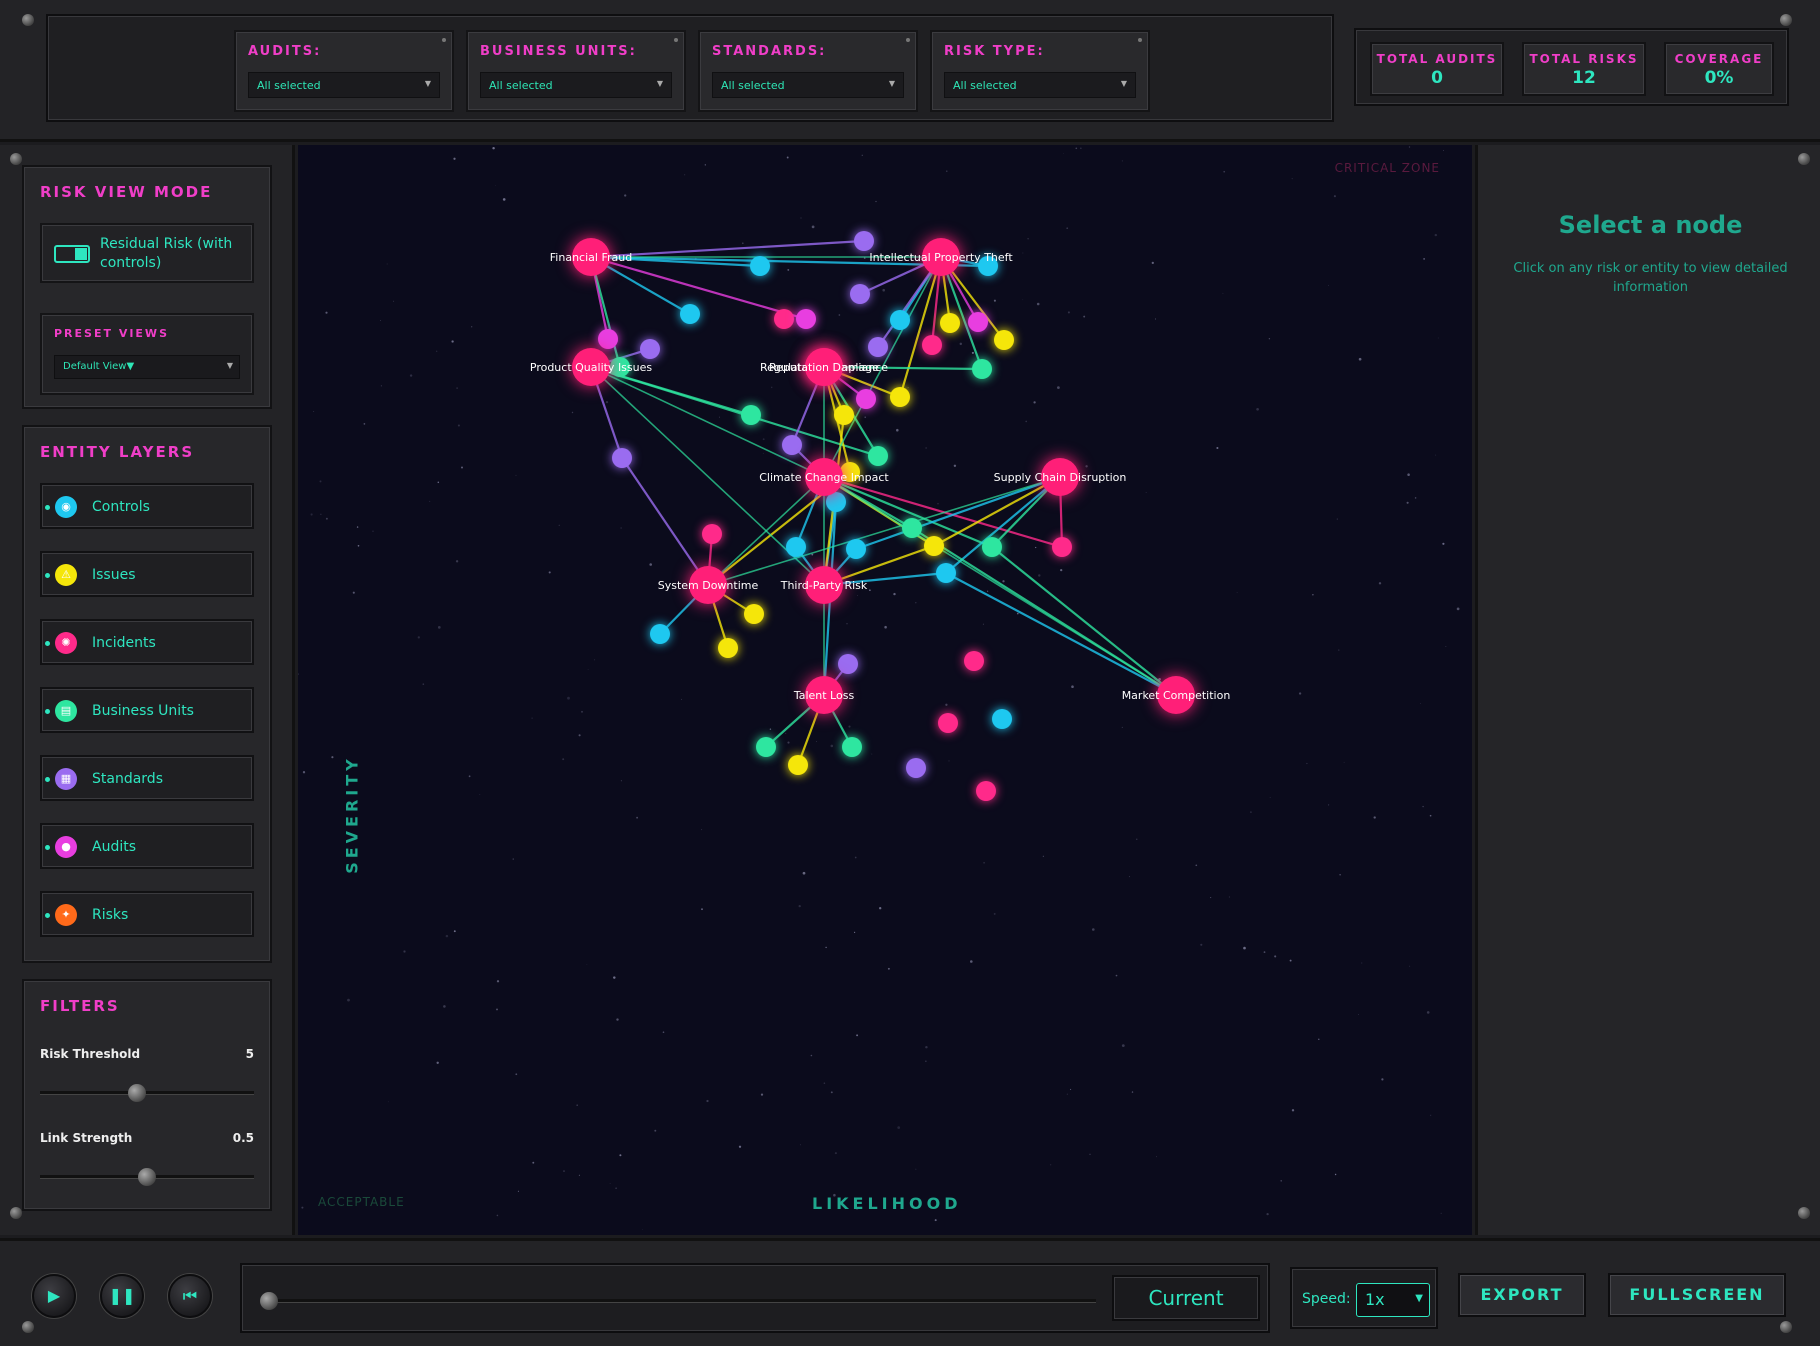 The image size is (1820, 1346). What do you see at coordinates (72, 254) in the screenshot?
I see `toggle-switch` at bounding box center [72, 254].